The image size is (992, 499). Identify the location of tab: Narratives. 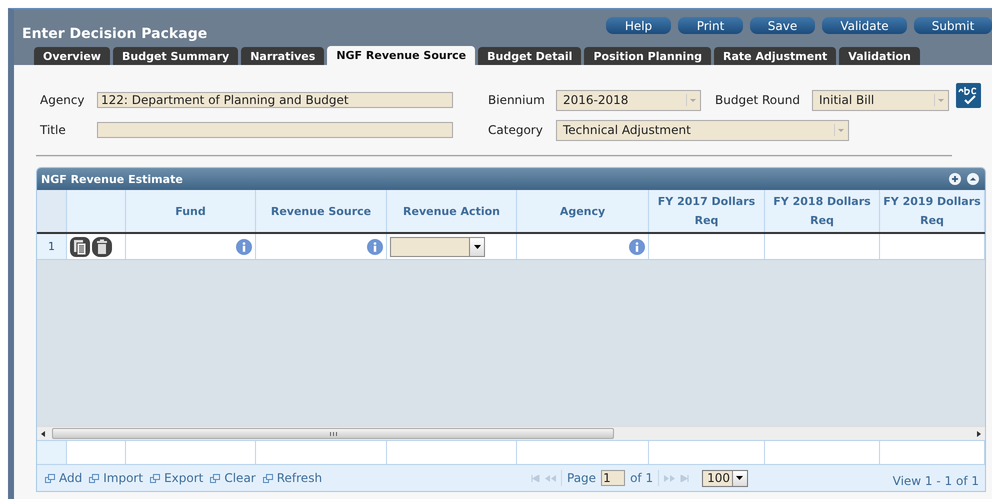
(282, 56).